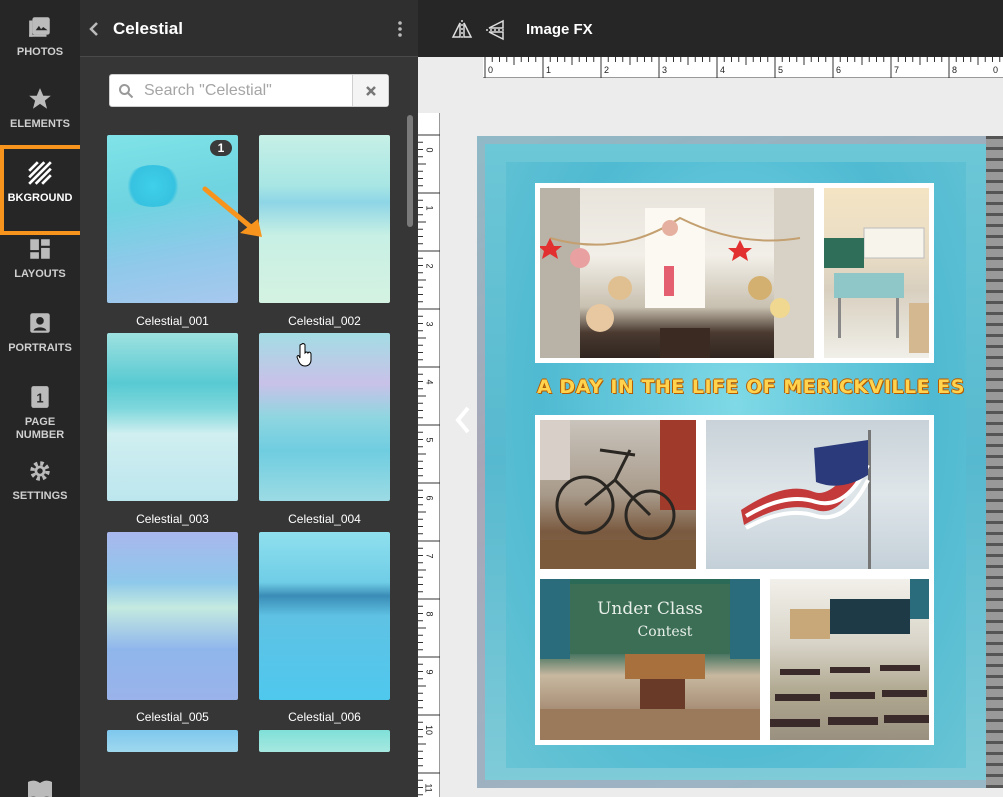 The height and width of the screenshot is (797, 1003). What do you see at coordinates (43, 190) in the screenshot?
I see `active-highlight-box` at bounding box center [43, 190].